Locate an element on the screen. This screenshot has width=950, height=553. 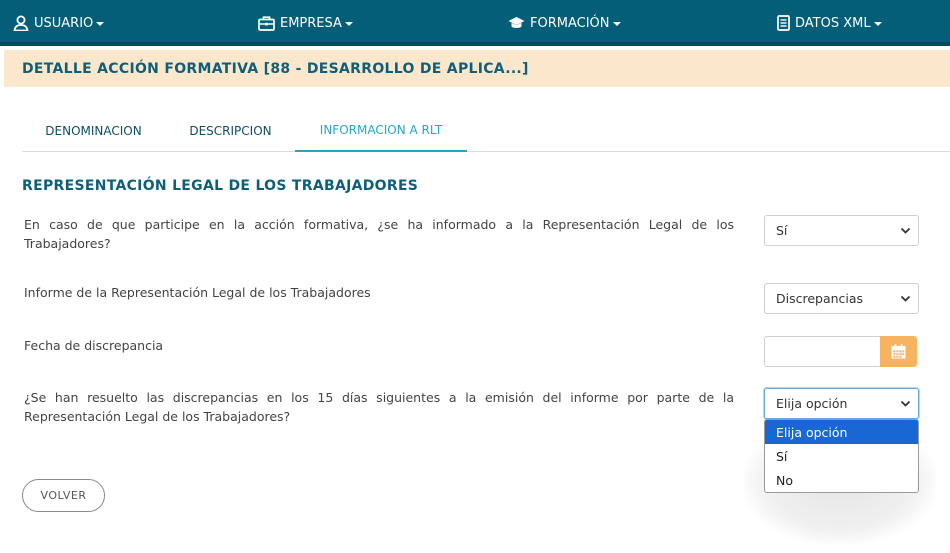
nav-empresa-label: EMPRESA is located at coordinates (311, 23).